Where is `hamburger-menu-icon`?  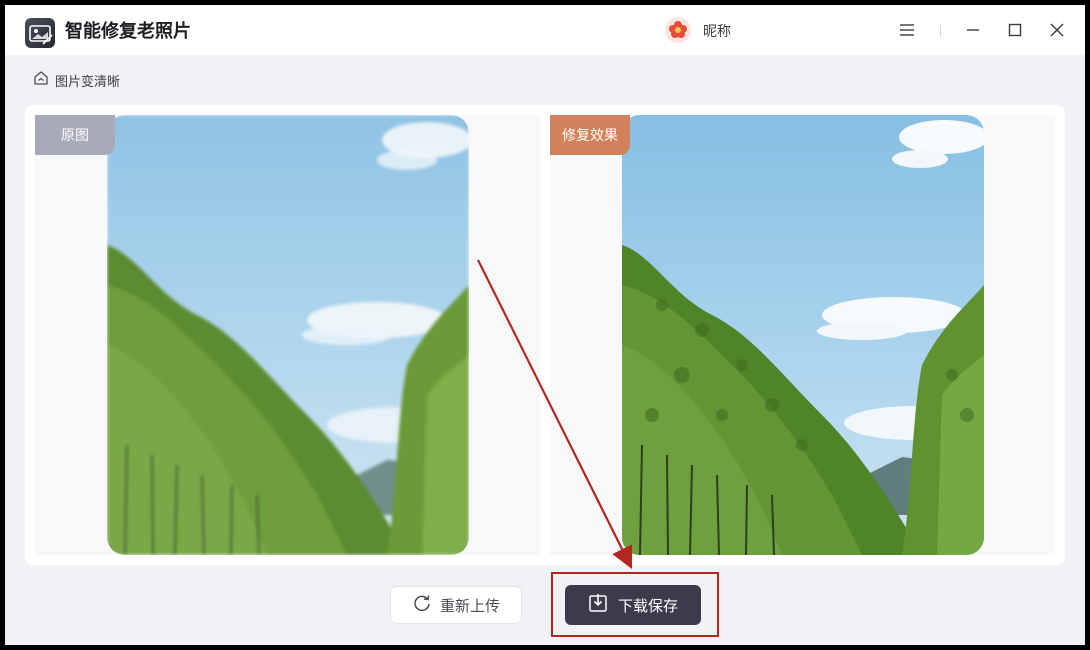 hamburger-menu-icon is located at coordinates (907, 30).